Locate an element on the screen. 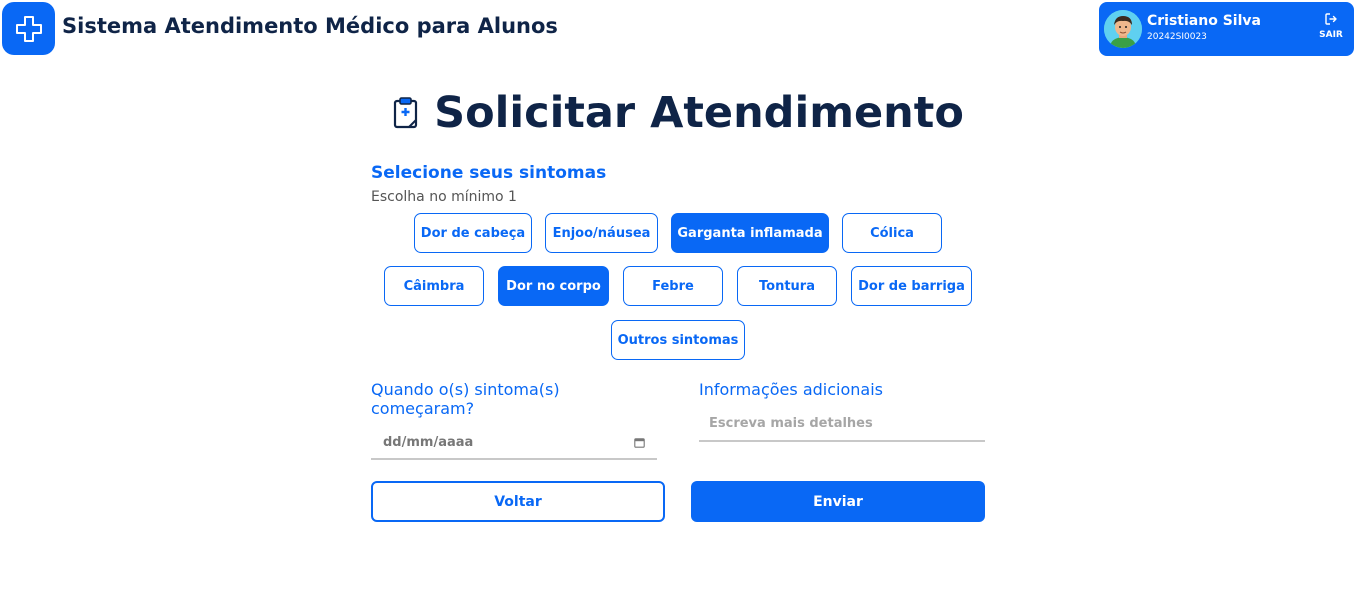 This screenshot has height=602, width=1356. symptoms-title: Selecione seus sintomas is located at coordinates (489, 173).